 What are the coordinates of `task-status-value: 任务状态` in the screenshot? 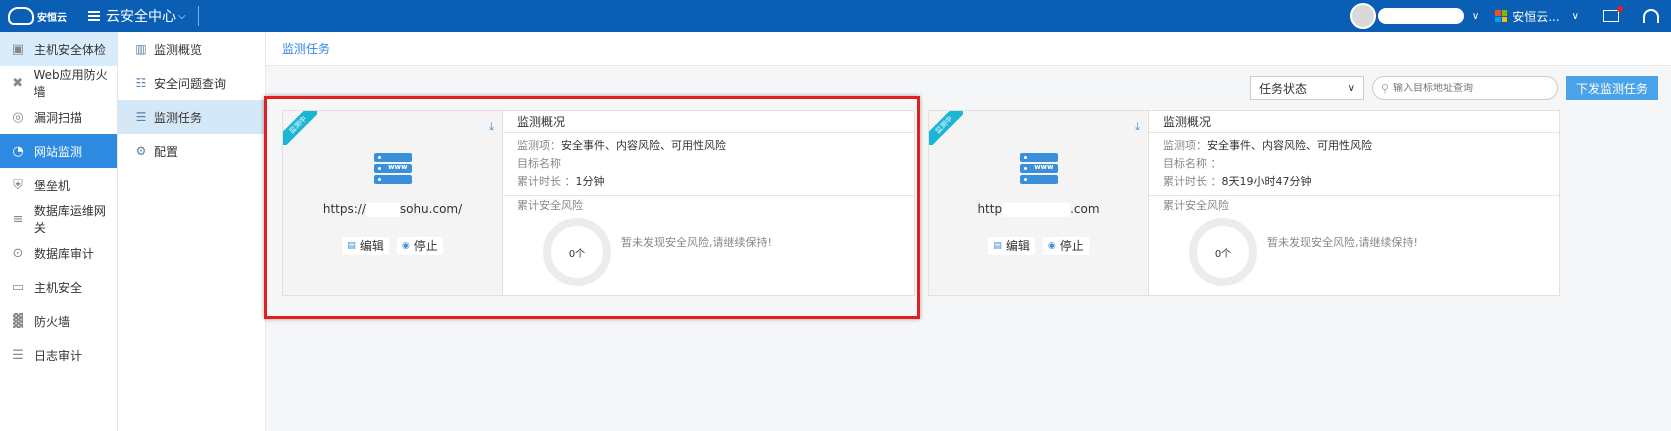 It's located at (1282, 88).